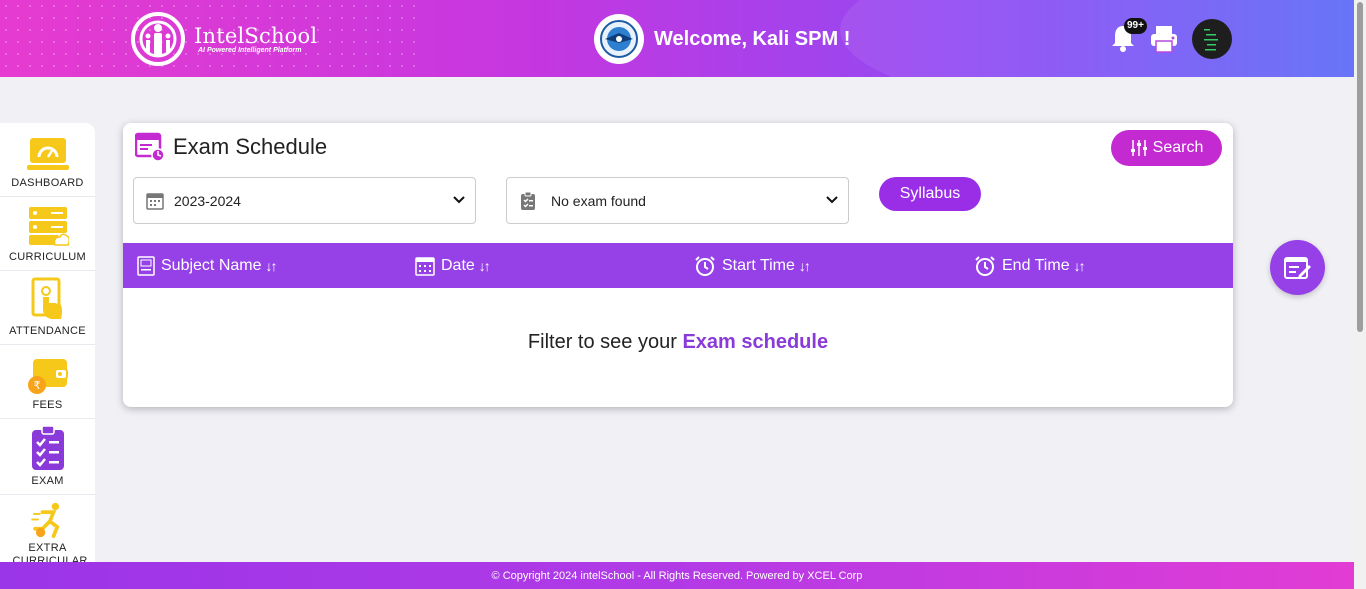  What do you see at coordinates (47, 183) in the screenshot?
I see `sidebar-item-label: DASHBOARD` at bounding box center [47, 183].